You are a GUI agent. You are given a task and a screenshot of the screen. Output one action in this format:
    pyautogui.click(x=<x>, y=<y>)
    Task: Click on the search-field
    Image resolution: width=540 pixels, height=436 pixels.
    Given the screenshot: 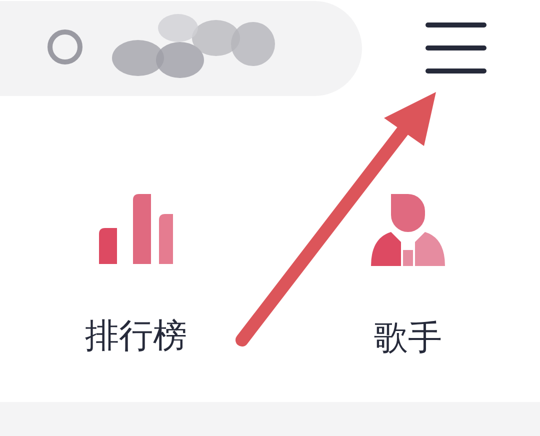 What is the action you would take?
    pyautogui.click(x=181, y=48)
    